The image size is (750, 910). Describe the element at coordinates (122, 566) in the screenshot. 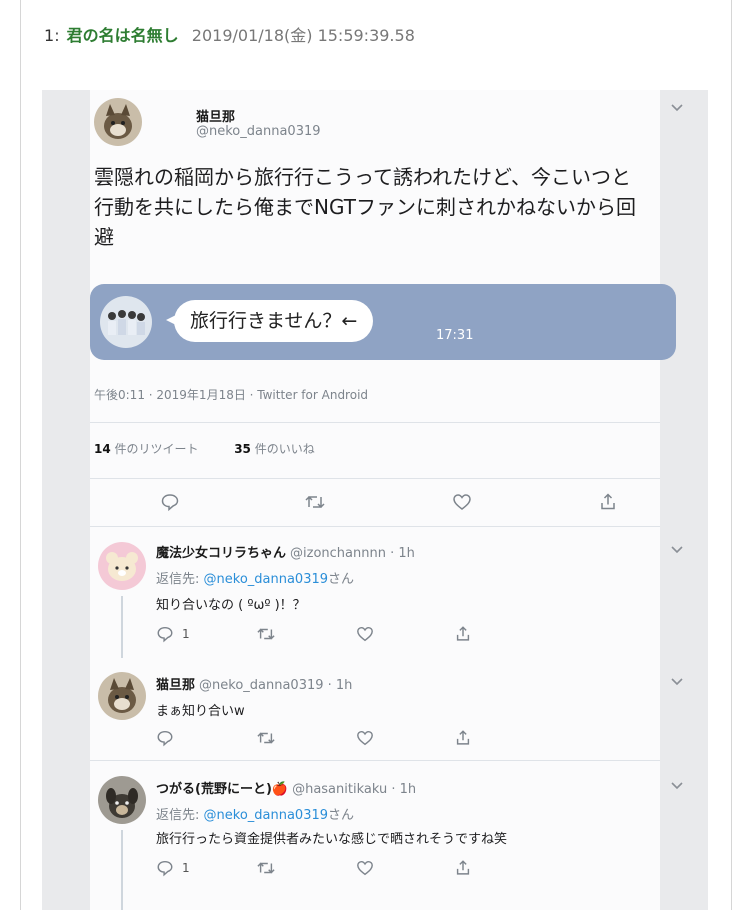

I see `avatar-bear` at that location.